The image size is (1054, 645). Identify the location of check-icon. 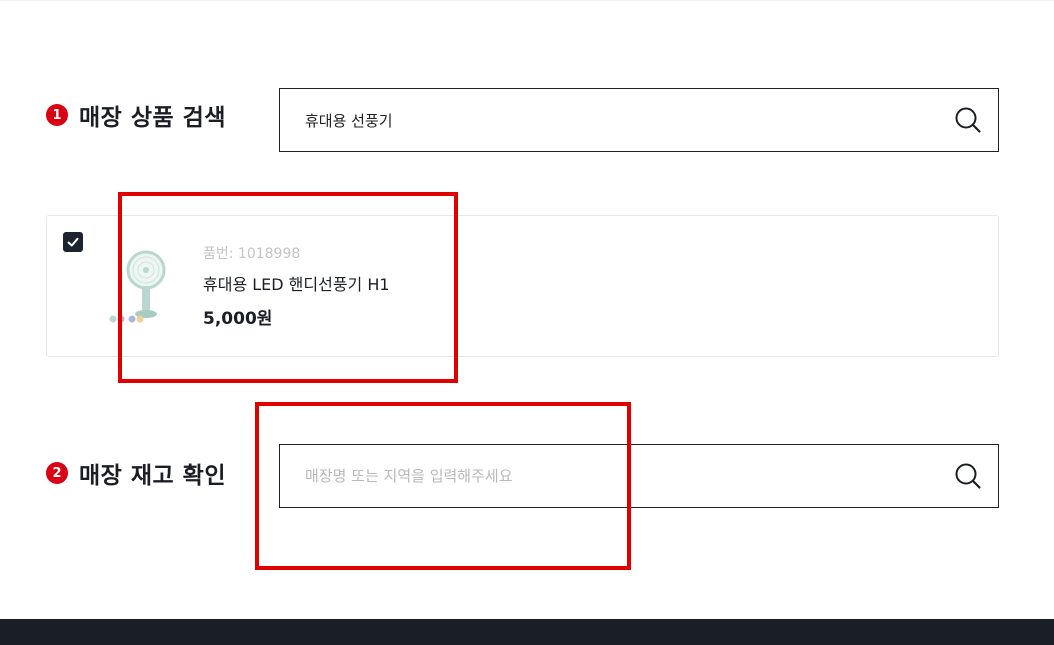
(73, 242).